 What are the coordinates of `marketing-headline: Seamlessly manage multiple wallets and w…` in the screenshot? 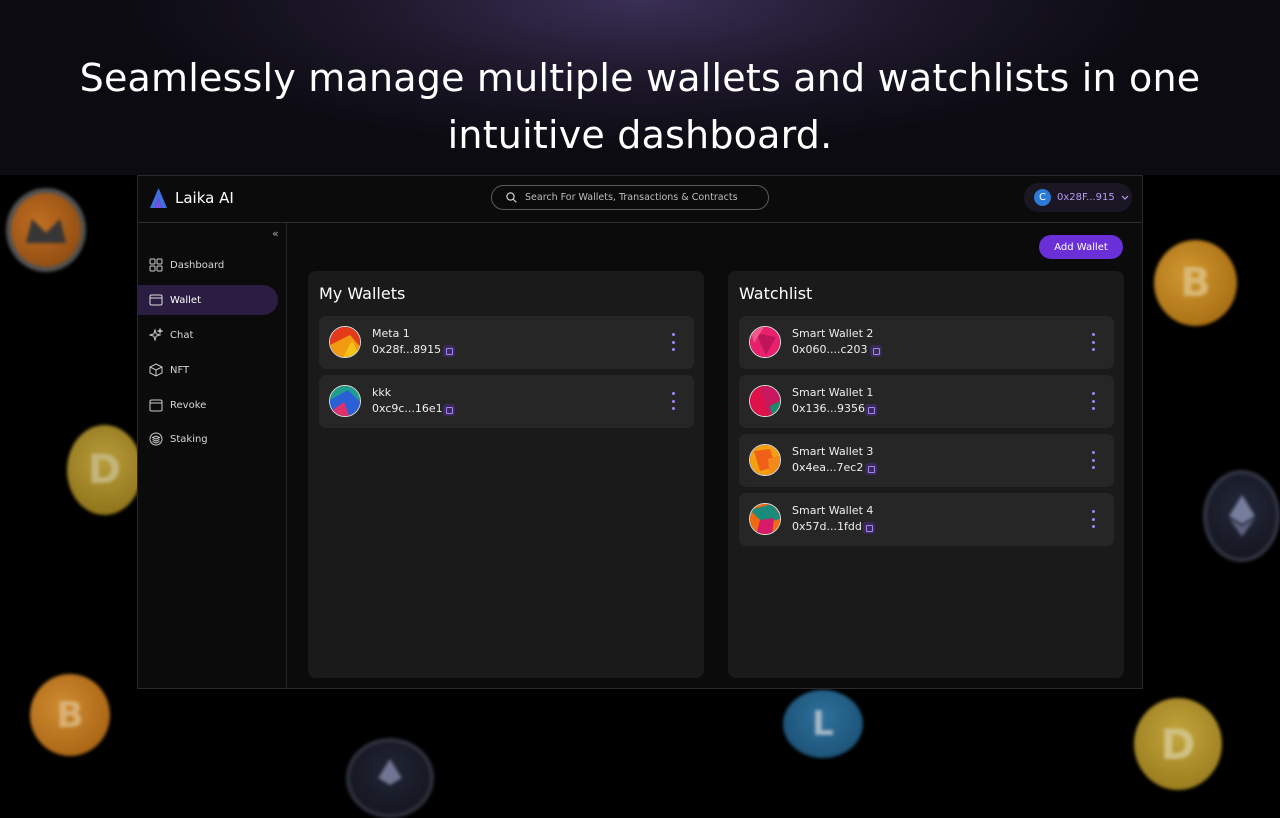 It's located at (640, 107).